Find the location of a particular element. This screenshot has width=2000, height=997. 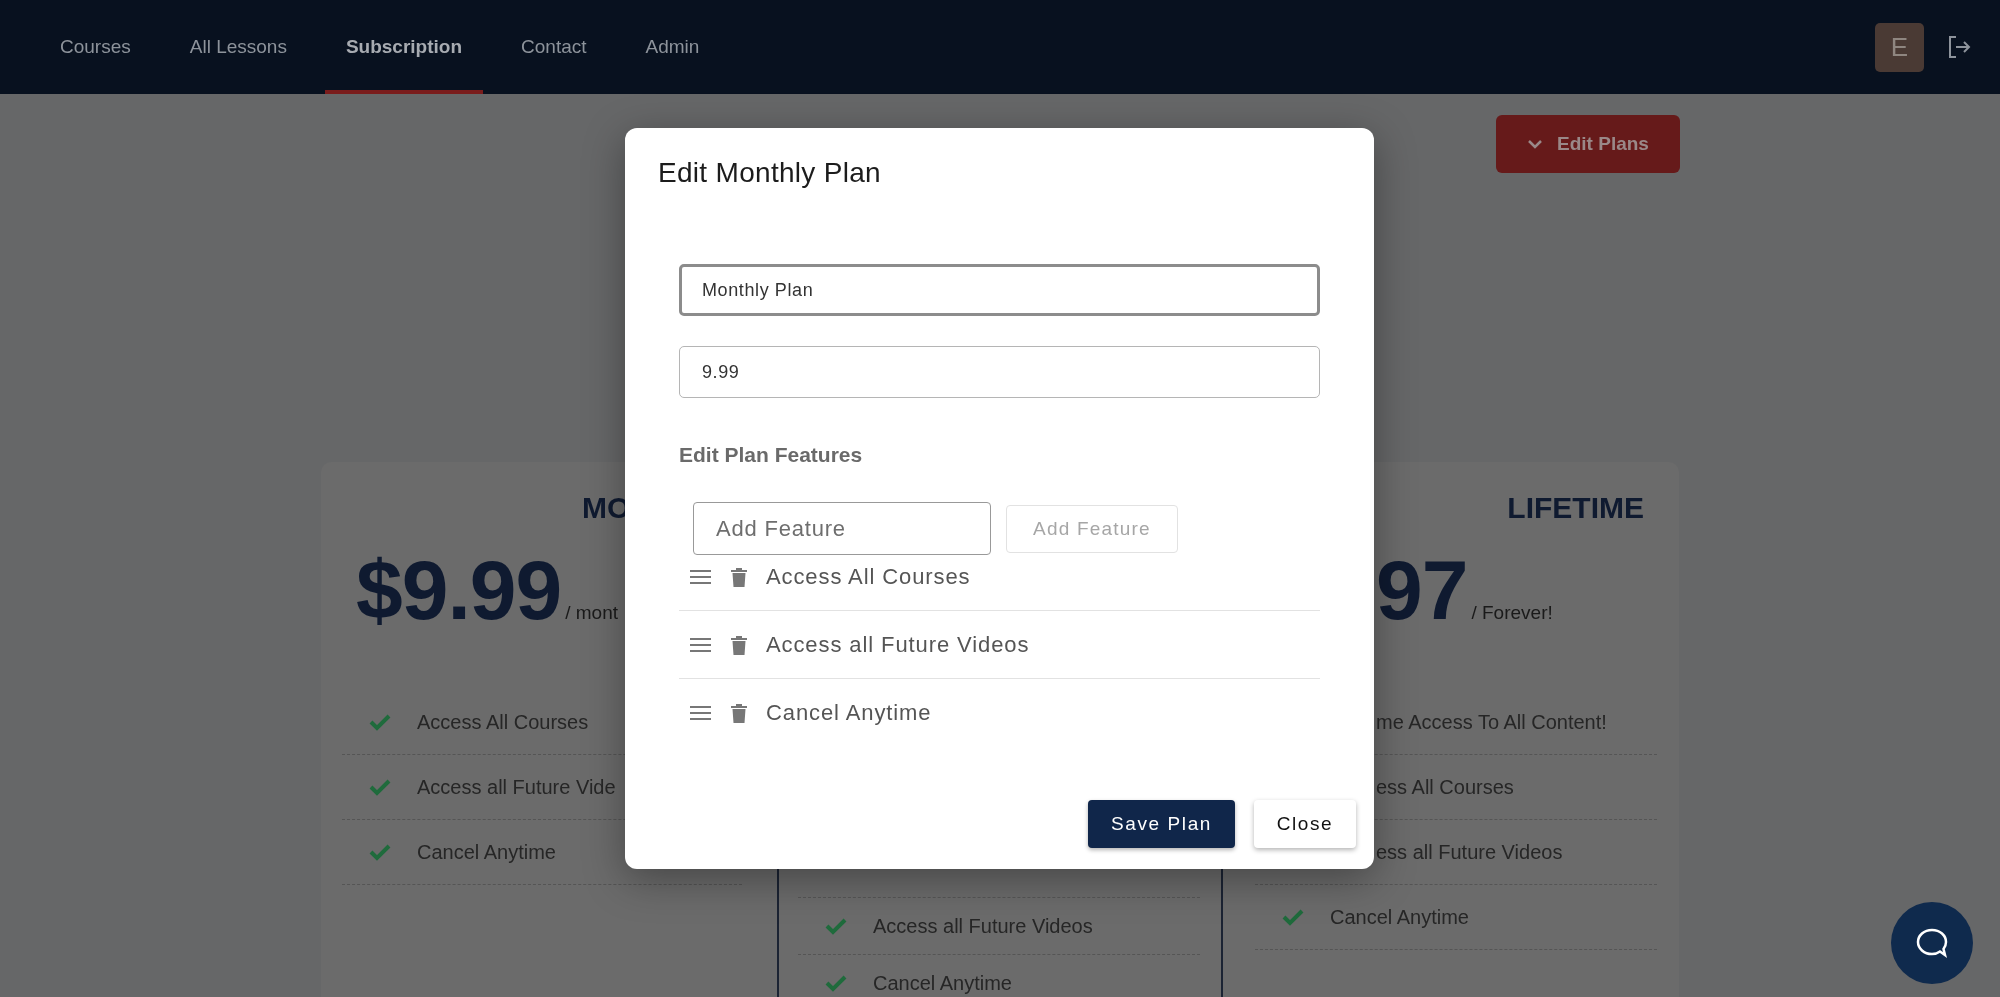

price-period: / Forever! is located at coordinates (1512, 613).